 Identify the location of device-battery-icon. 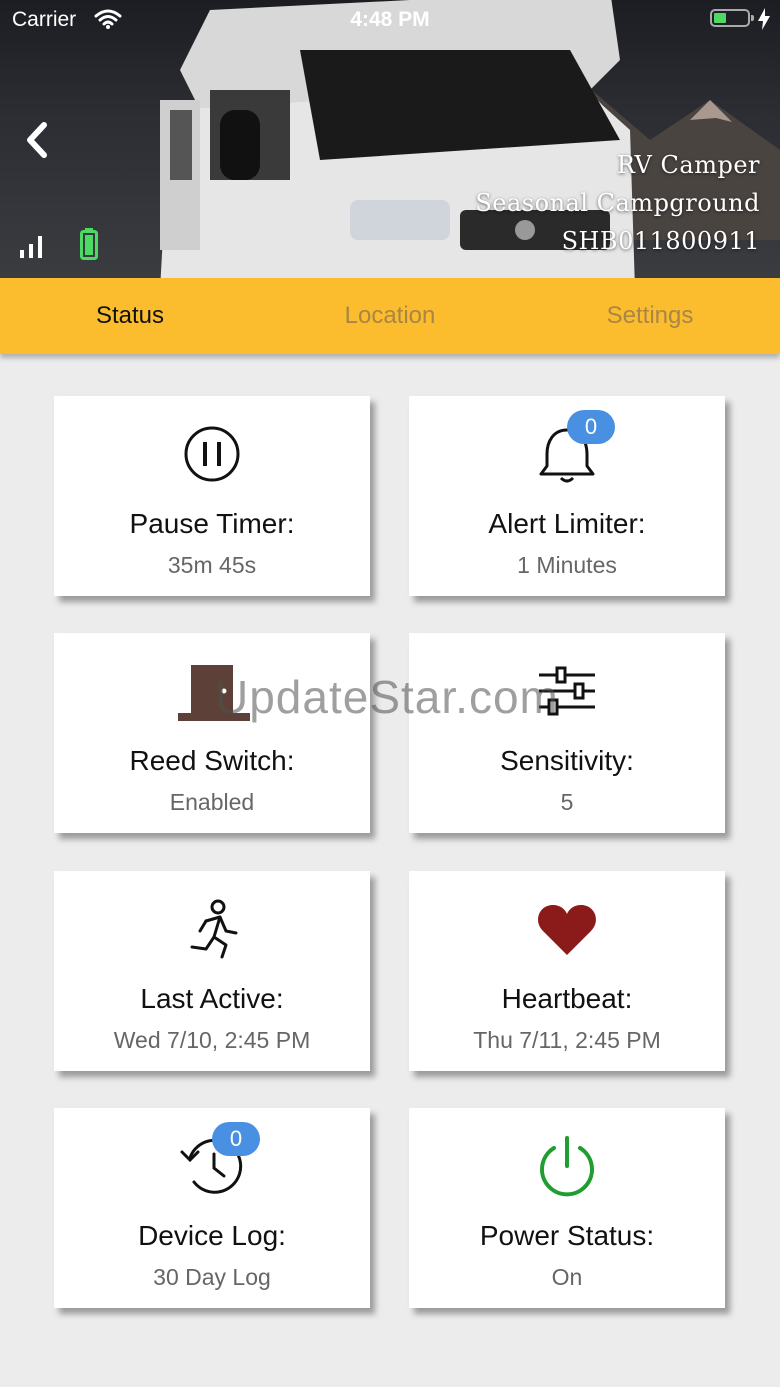
(89, 244).